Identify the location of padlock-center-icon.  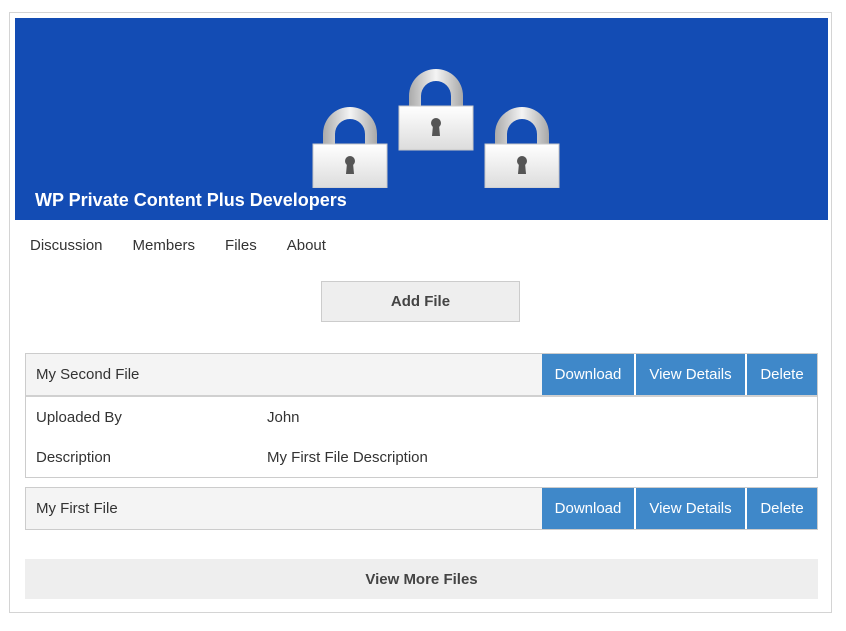
(436, 110).